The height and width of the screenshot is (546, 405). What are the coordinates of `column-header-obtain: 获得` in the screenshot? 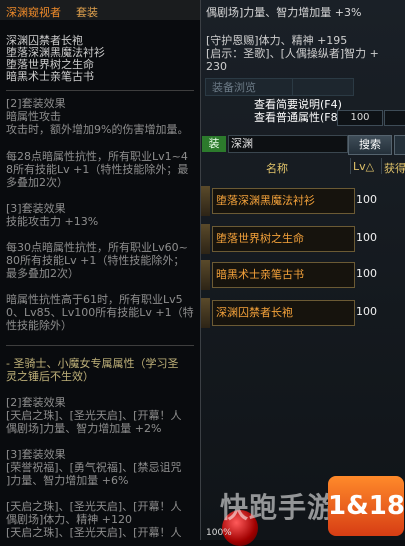 It's located at (394, 168).